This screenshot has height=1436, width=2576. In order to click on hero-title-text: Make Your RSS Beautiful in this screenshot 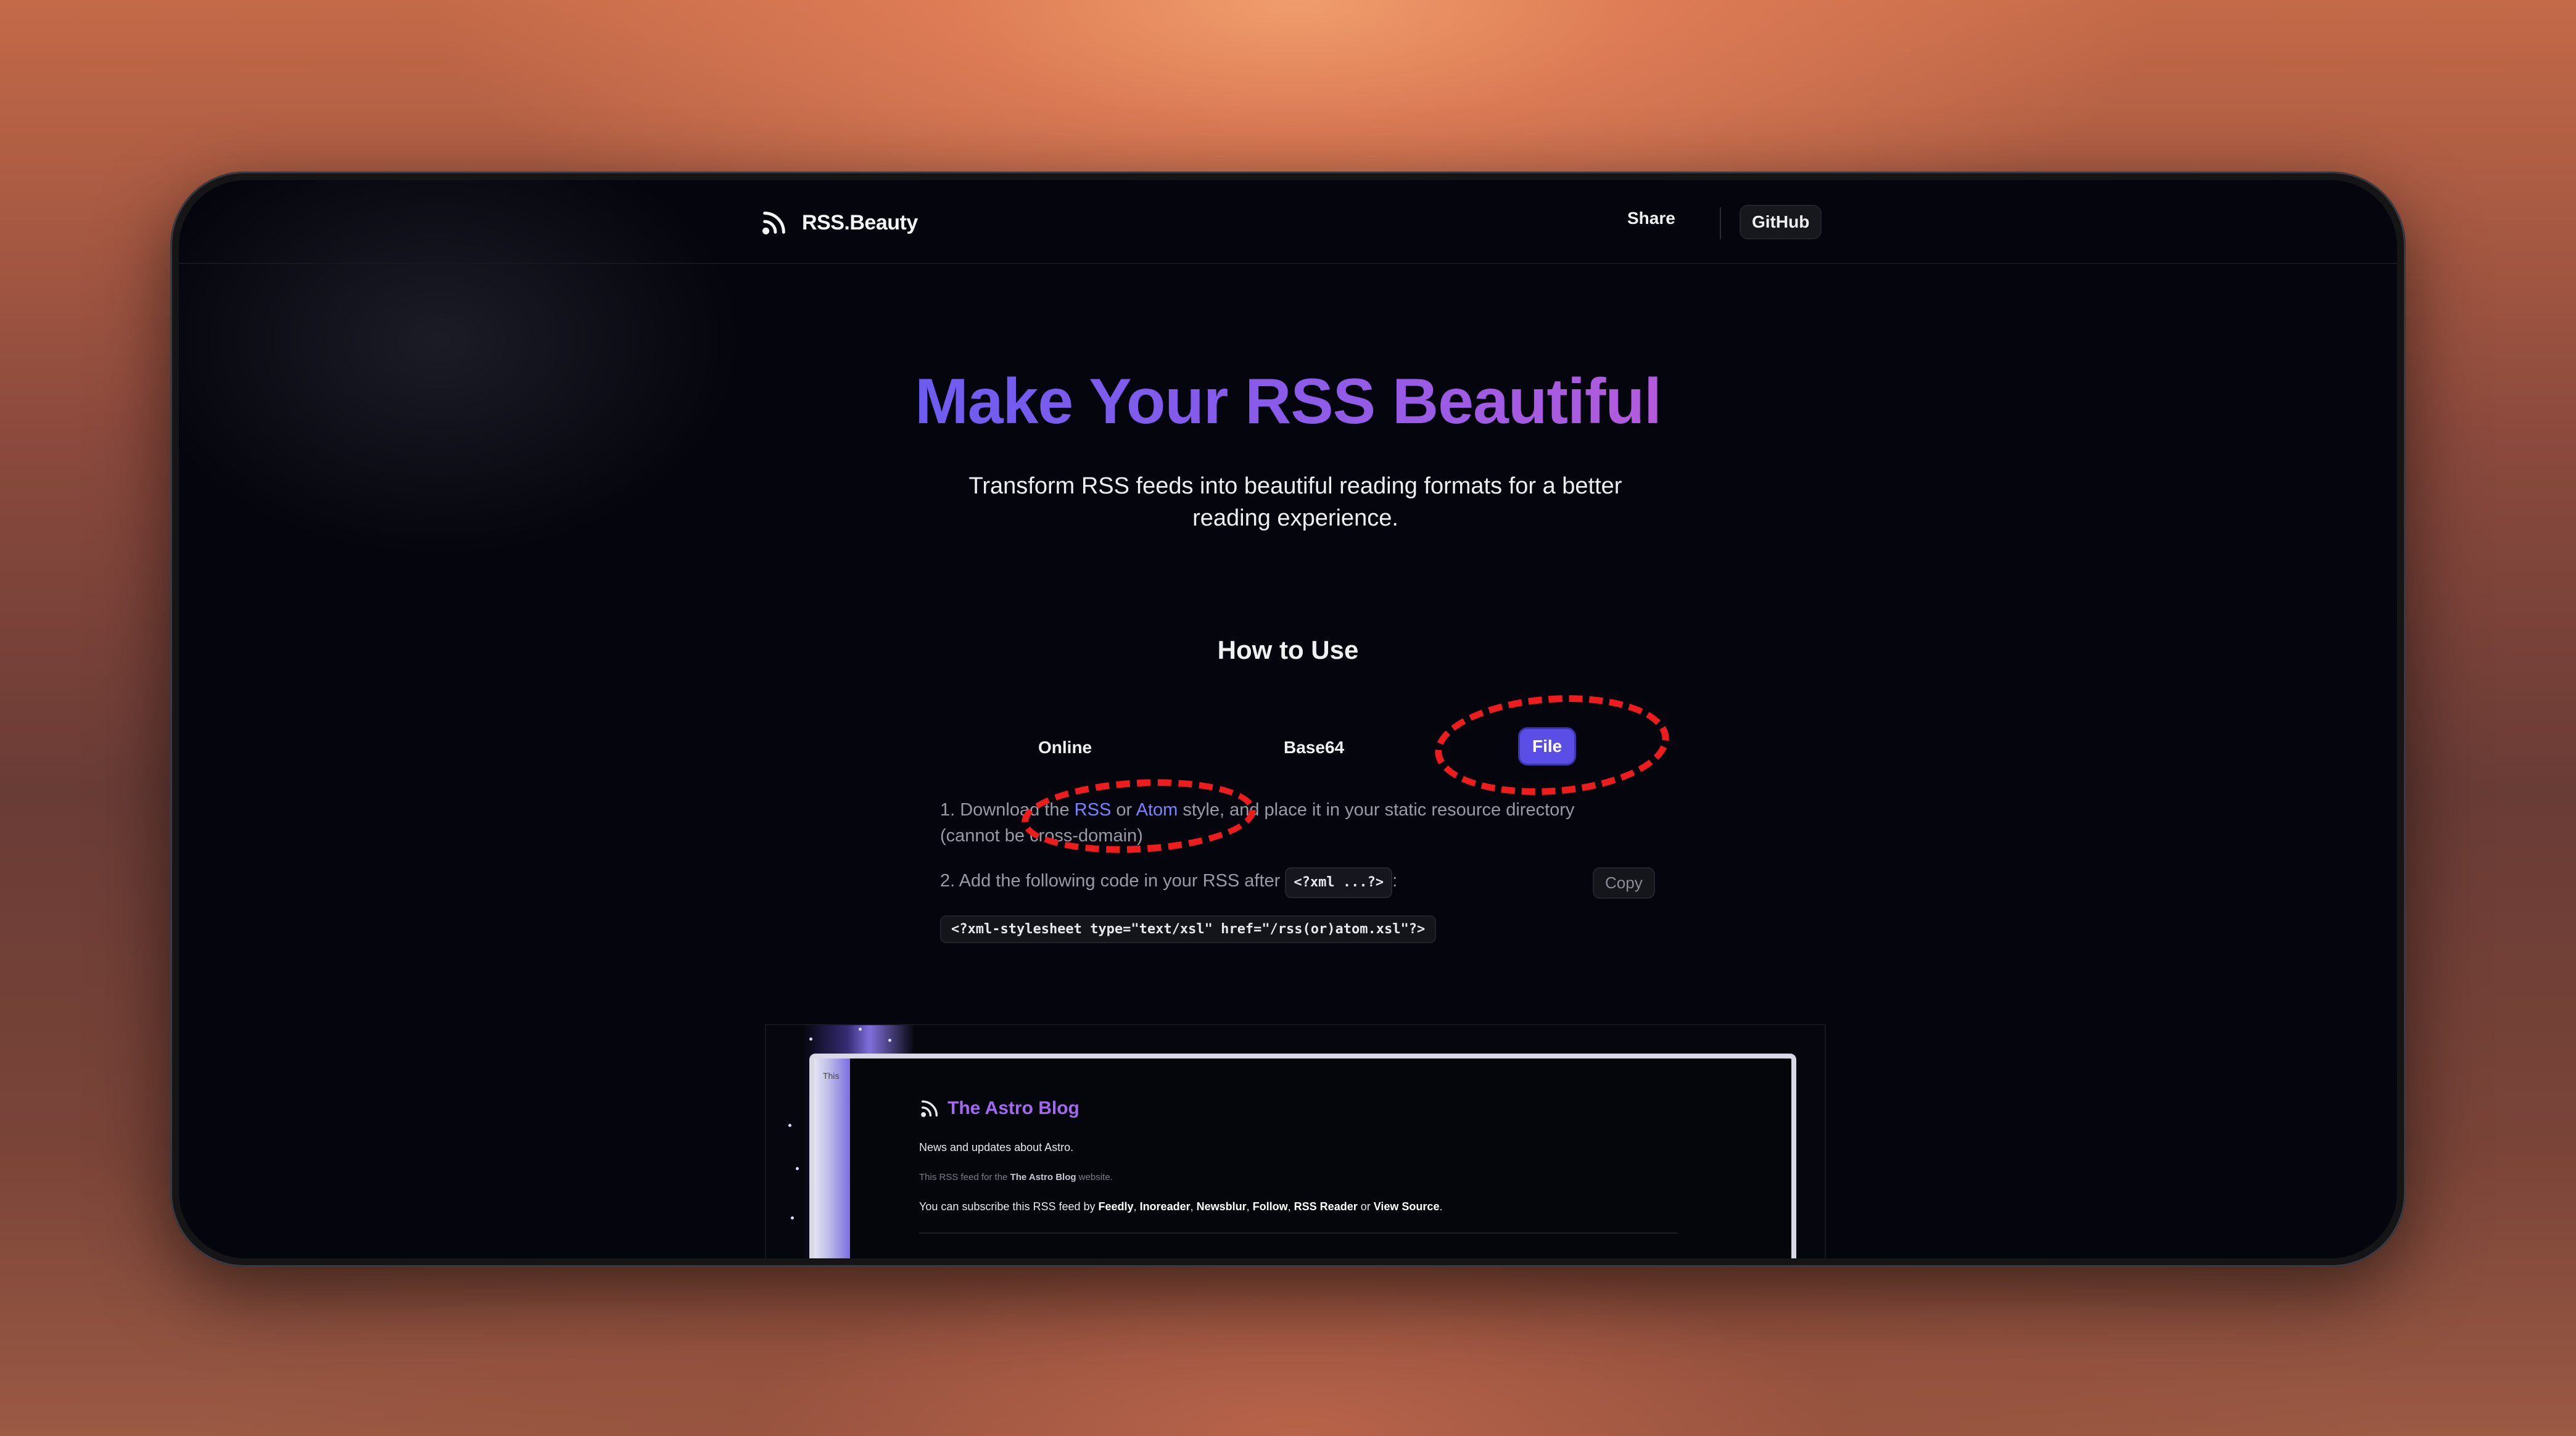, I will do `click(1288, 401)`.